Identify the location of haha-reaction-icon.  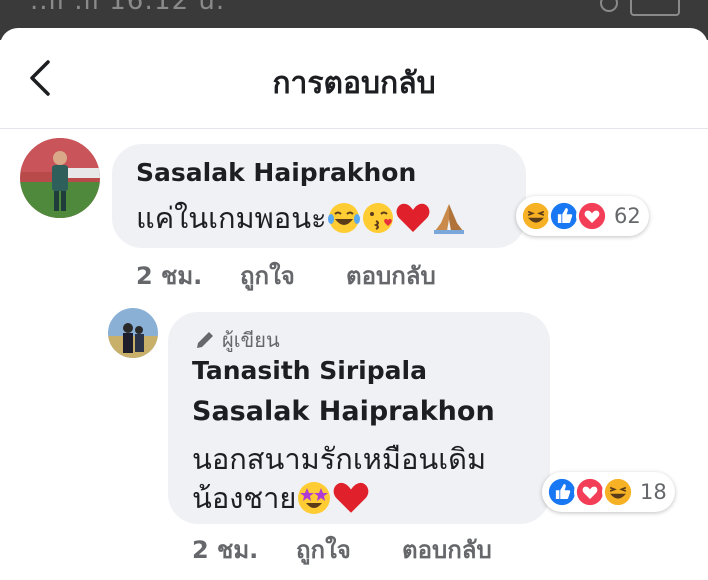
(618, 492).